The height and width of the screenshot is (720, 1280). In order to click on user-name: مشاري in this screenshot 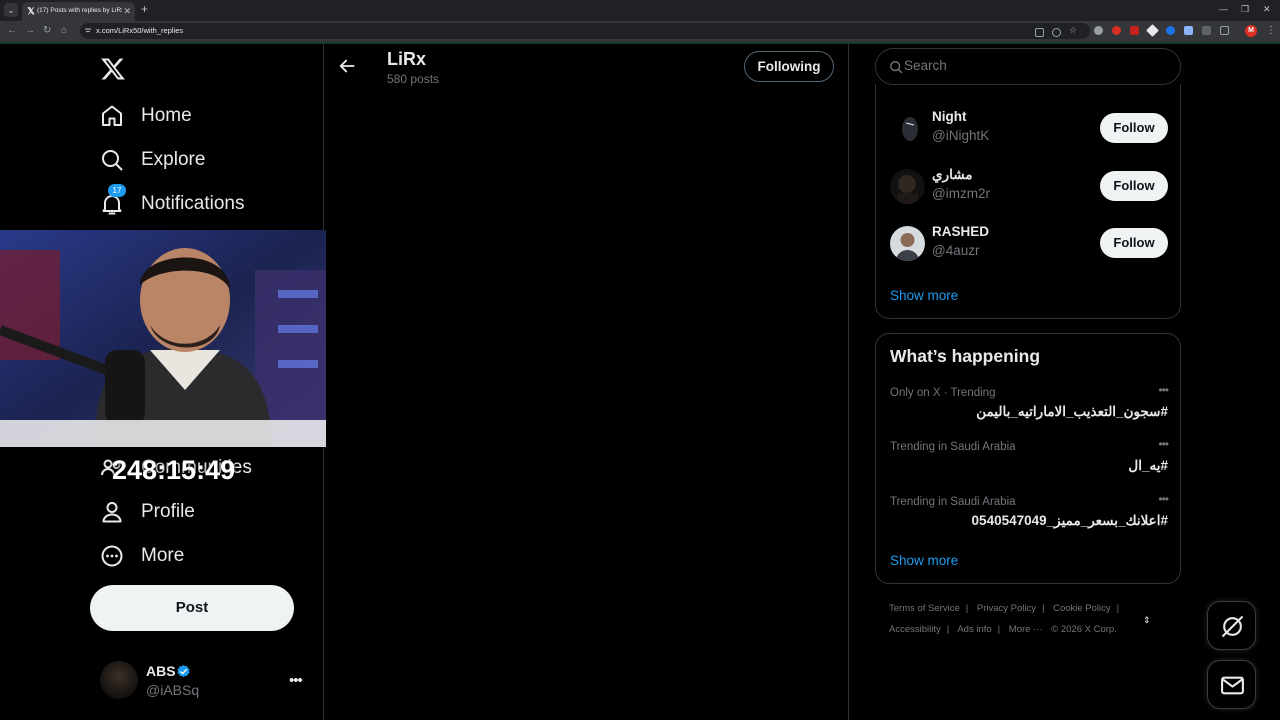, I will do `click(952, 174)`.